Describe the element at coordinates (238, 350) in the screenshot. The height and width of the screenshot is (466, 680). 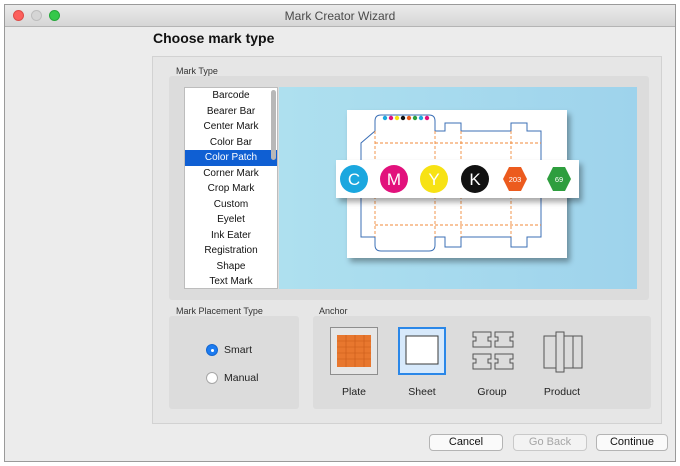
I see `smart-label: Smart` at that location.